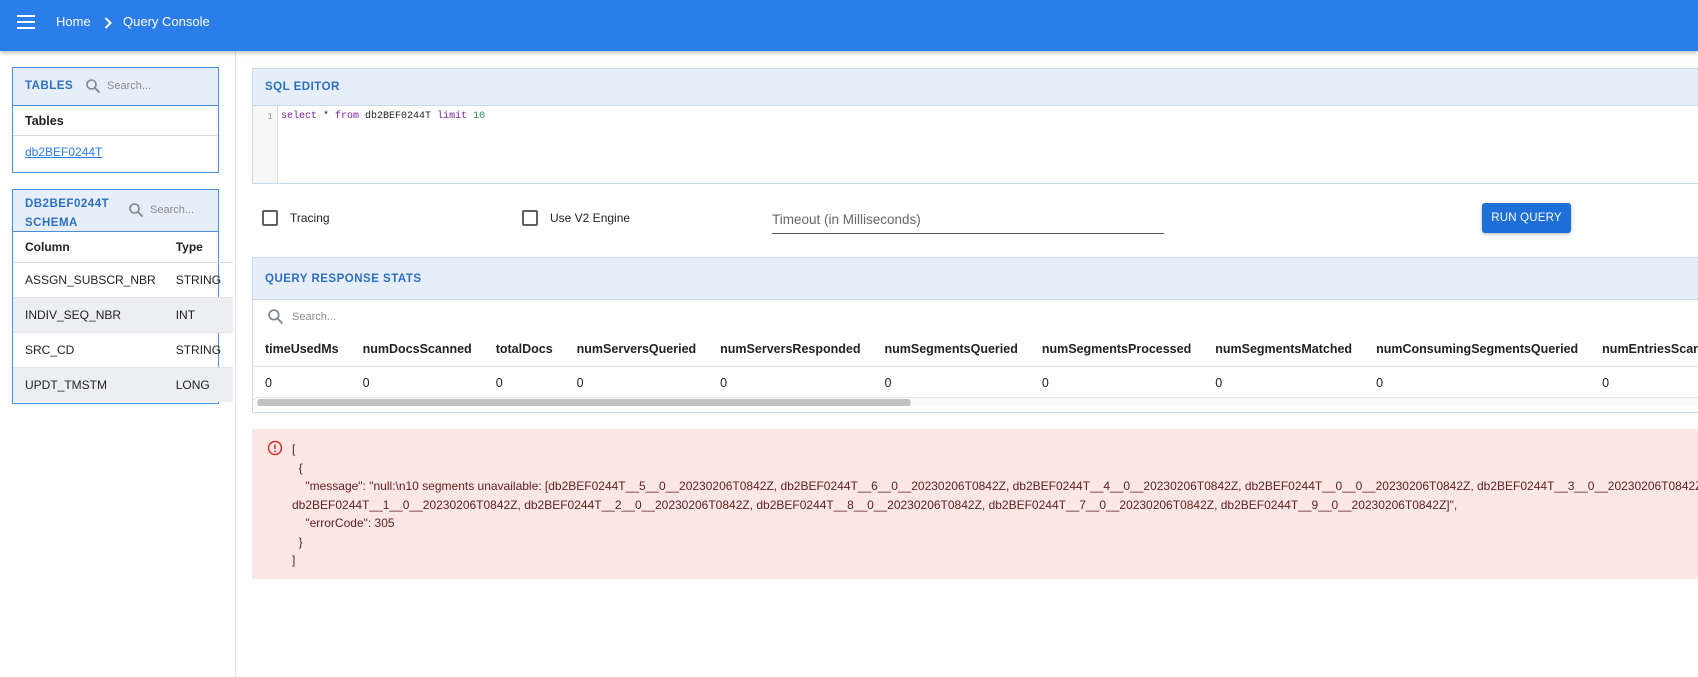 This screenshot has width=1698, height=677. What do you see at coordinates (1644, 350) in the screenshot?
I see `stats-header-cell: numEntriesScannedInFilter` at bounding box center [1644, 350].